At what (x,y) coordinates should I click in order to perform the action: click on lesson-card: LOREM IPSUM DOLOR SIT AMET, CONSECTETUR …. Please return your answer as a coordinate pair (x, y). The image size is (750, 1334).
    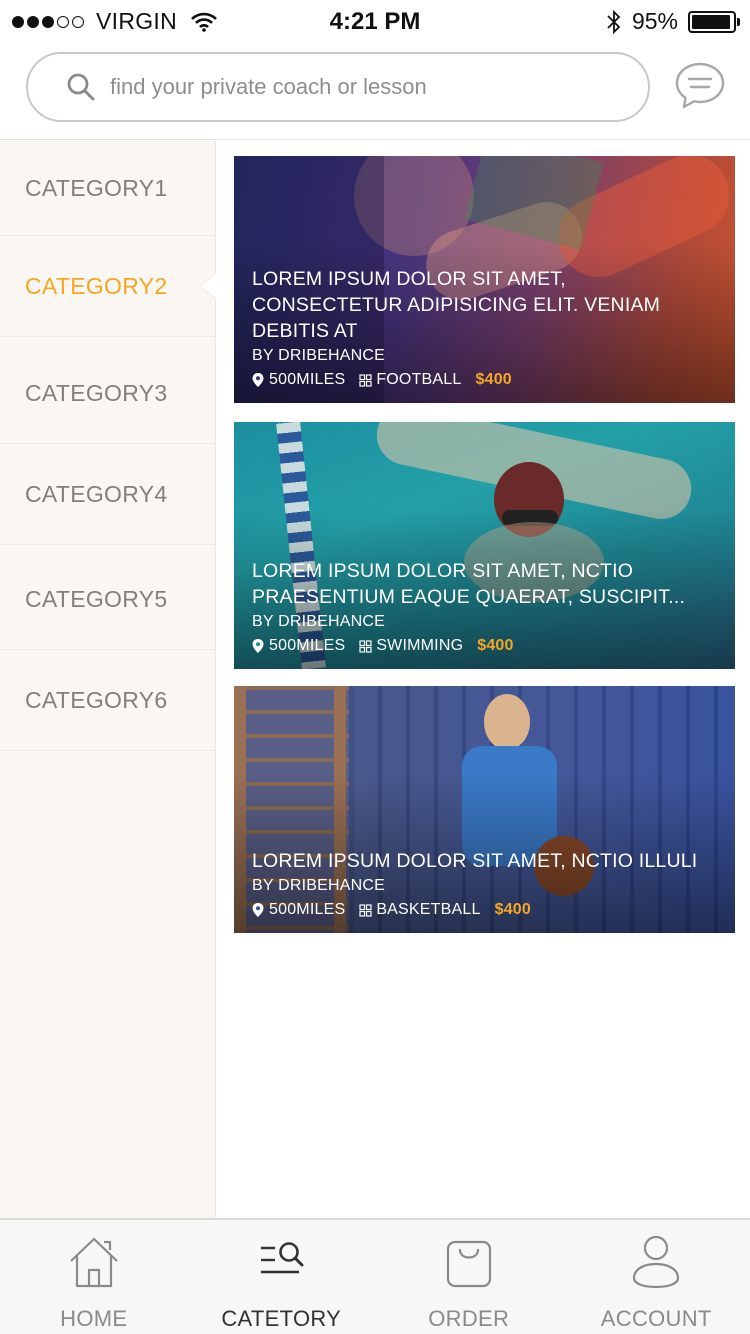
    Looking at the image, I should click on (484, 279).